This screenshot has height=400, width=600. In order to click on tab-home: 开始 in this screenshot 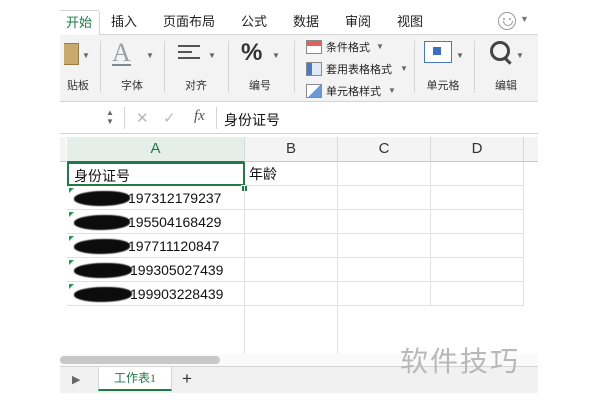, I will do `click(80, 23)`.